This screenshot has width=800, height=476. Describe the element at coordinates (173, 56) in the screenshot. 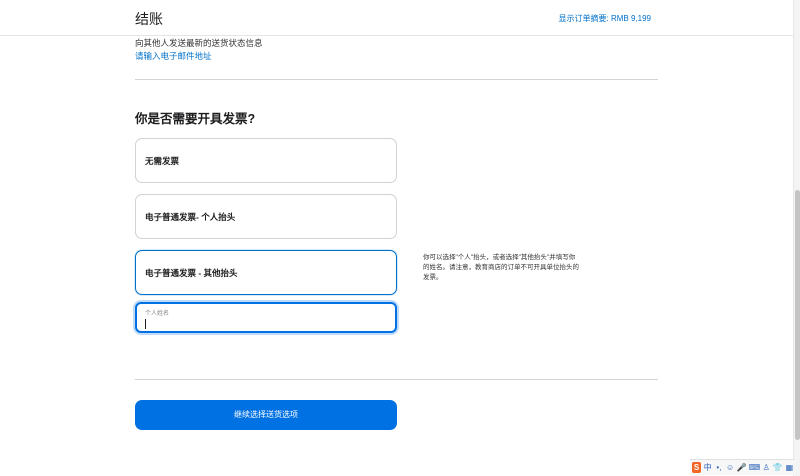

I see `enter-email-link: 请输入电子邮件地址` at that location.